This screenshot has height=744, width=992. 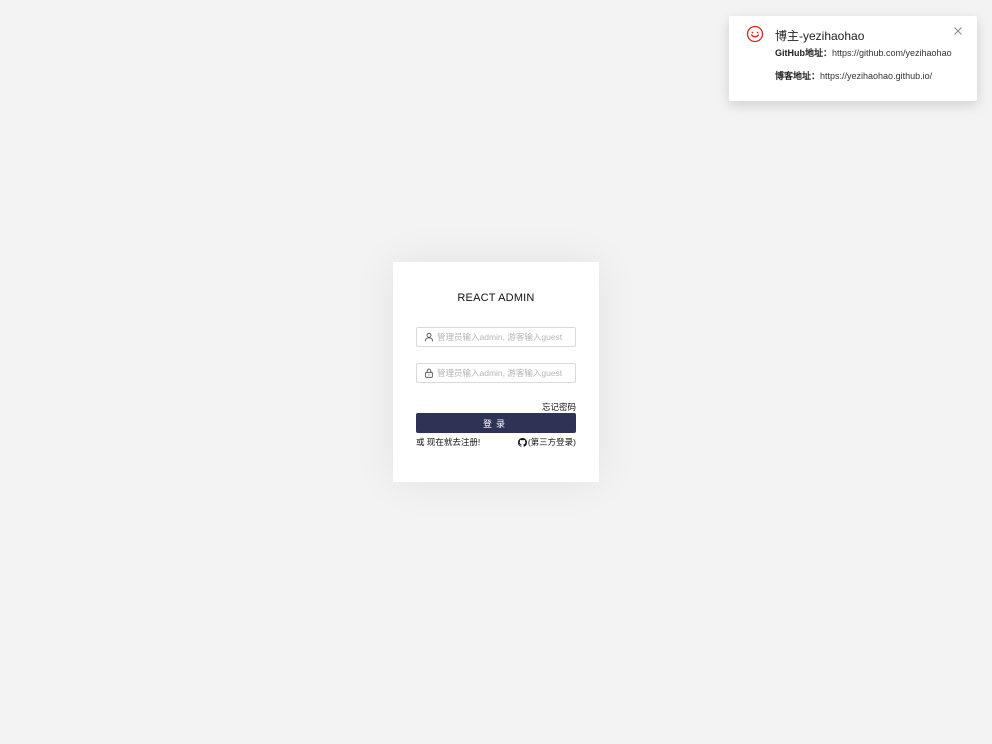 What do you see at coordinates (421, 442) in the screenshot?
I see `register-prefix: 或` at bounding box center [421, 442].